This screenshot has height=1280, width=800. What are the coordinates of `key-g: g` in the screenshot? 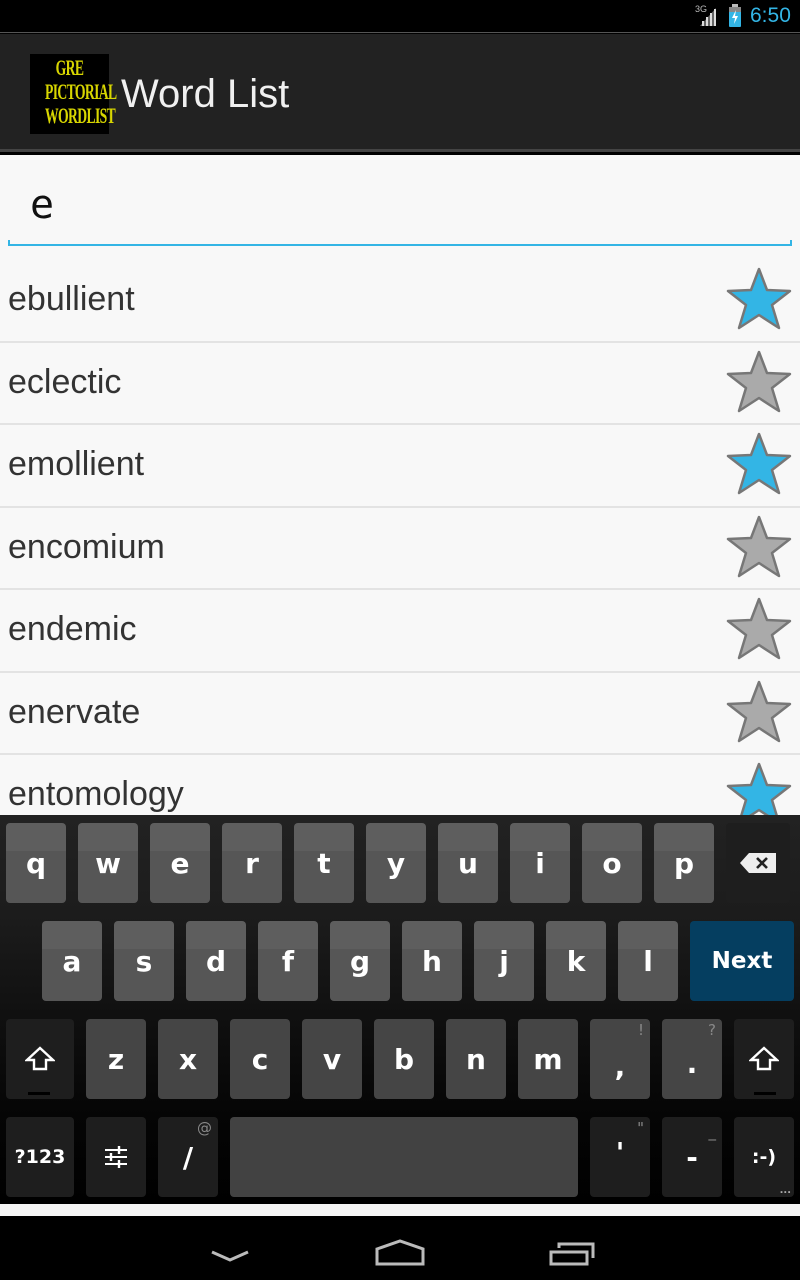 It's located at (360, 961).